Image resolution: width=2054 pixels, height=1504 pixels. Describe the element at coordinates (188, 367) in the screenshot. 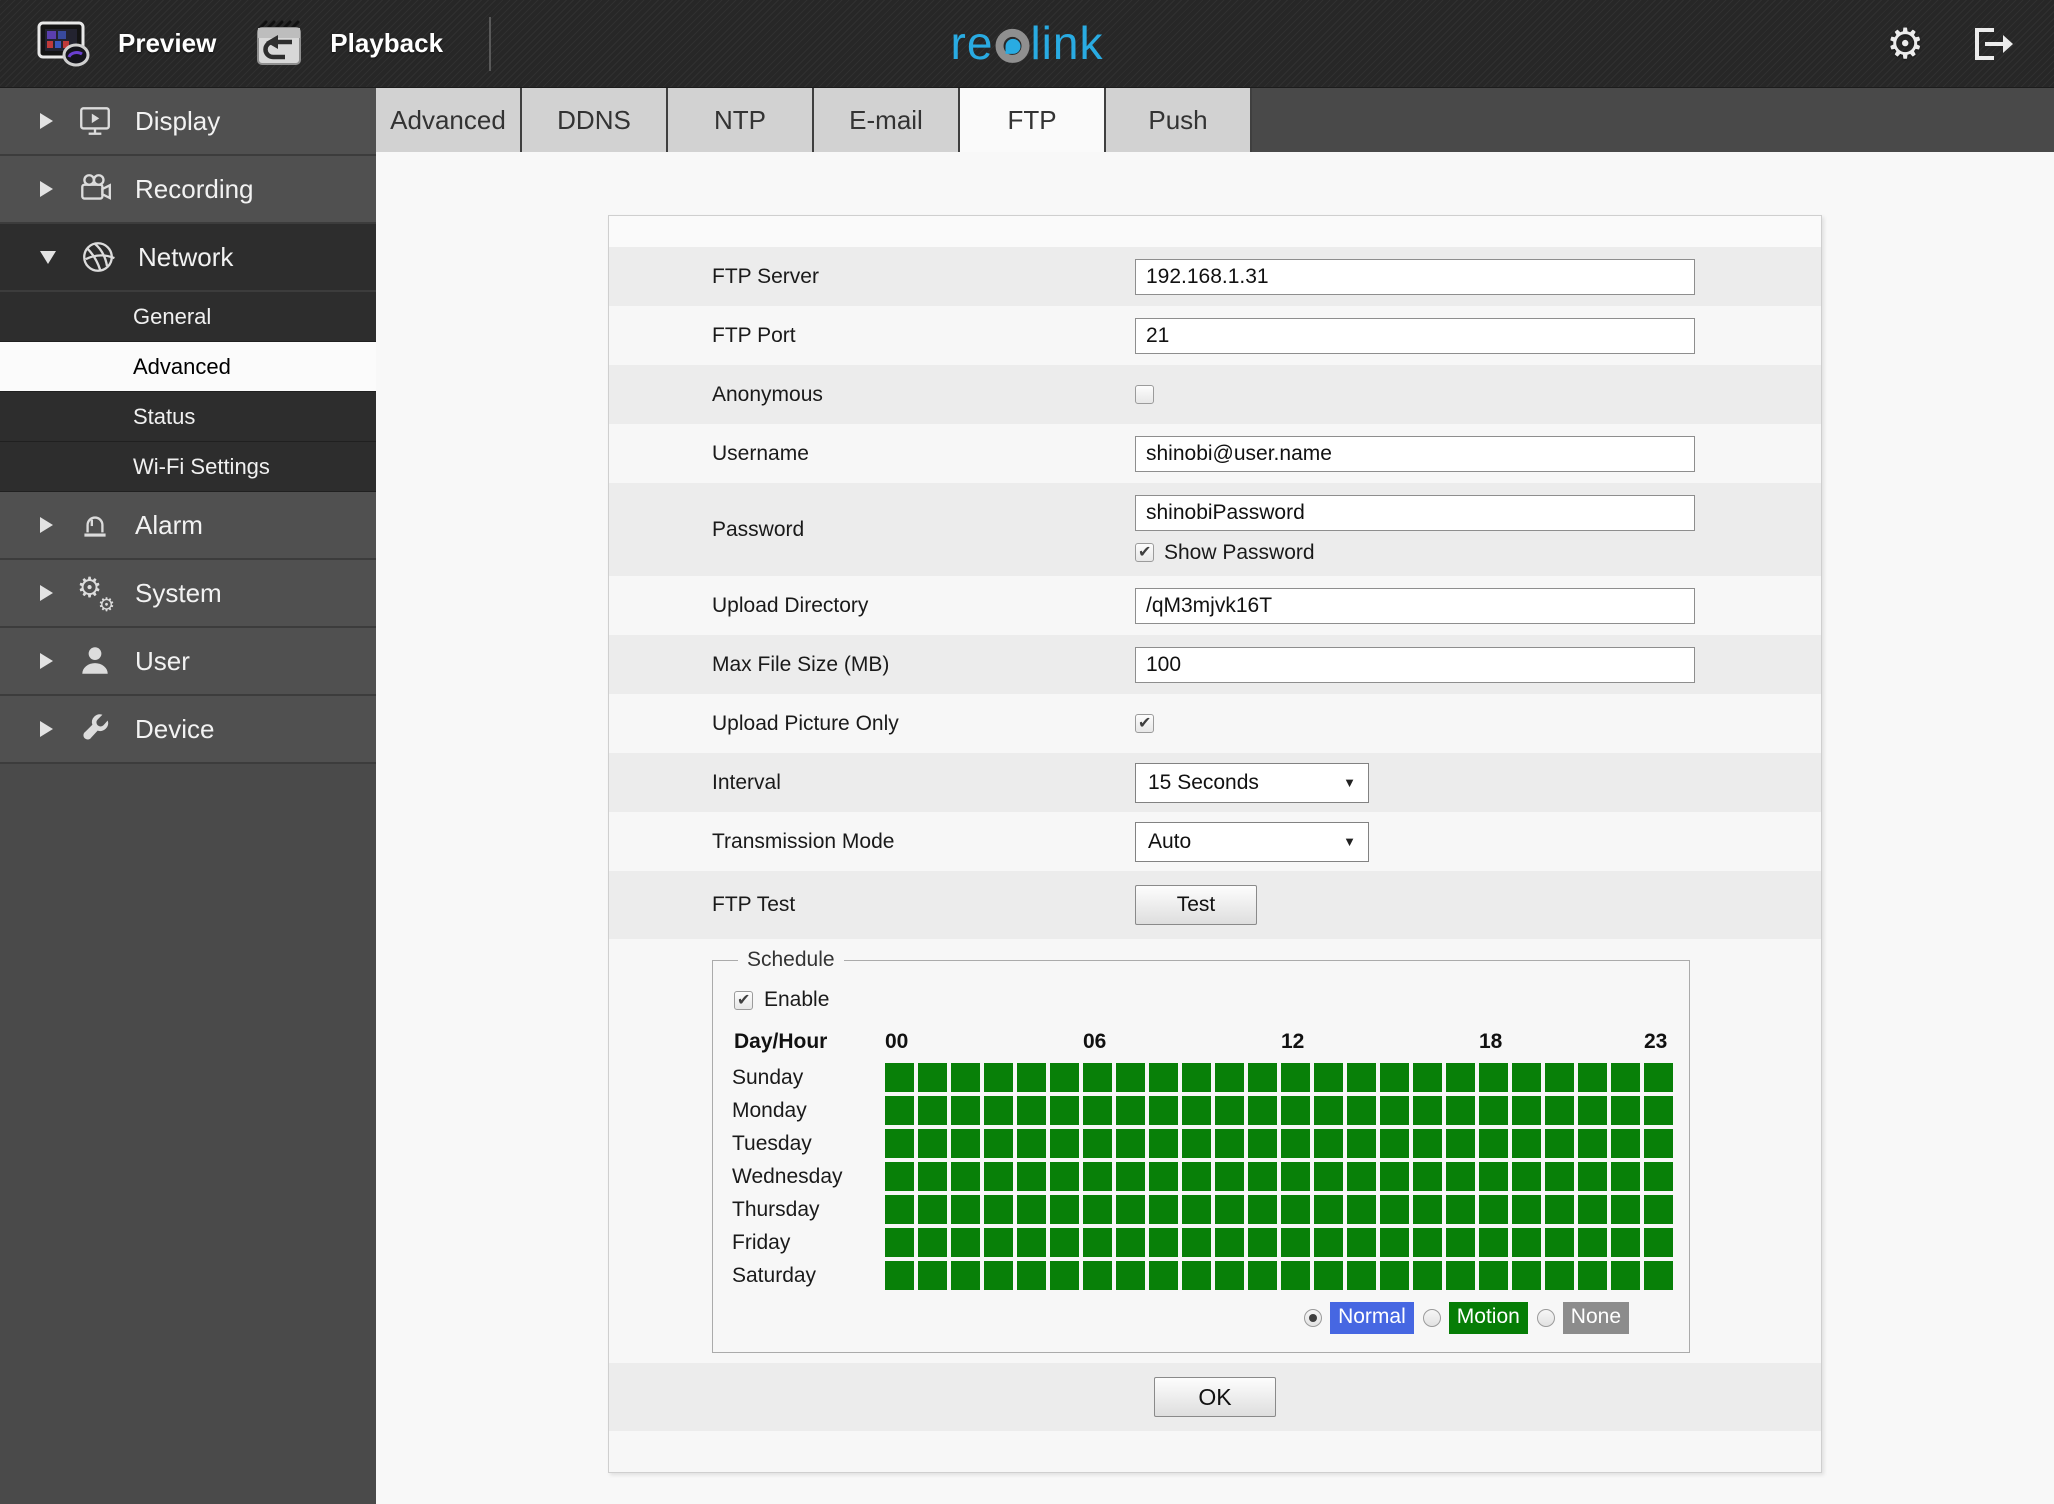

I see `sidebar-subitem-advanced: Advanced` at that location.